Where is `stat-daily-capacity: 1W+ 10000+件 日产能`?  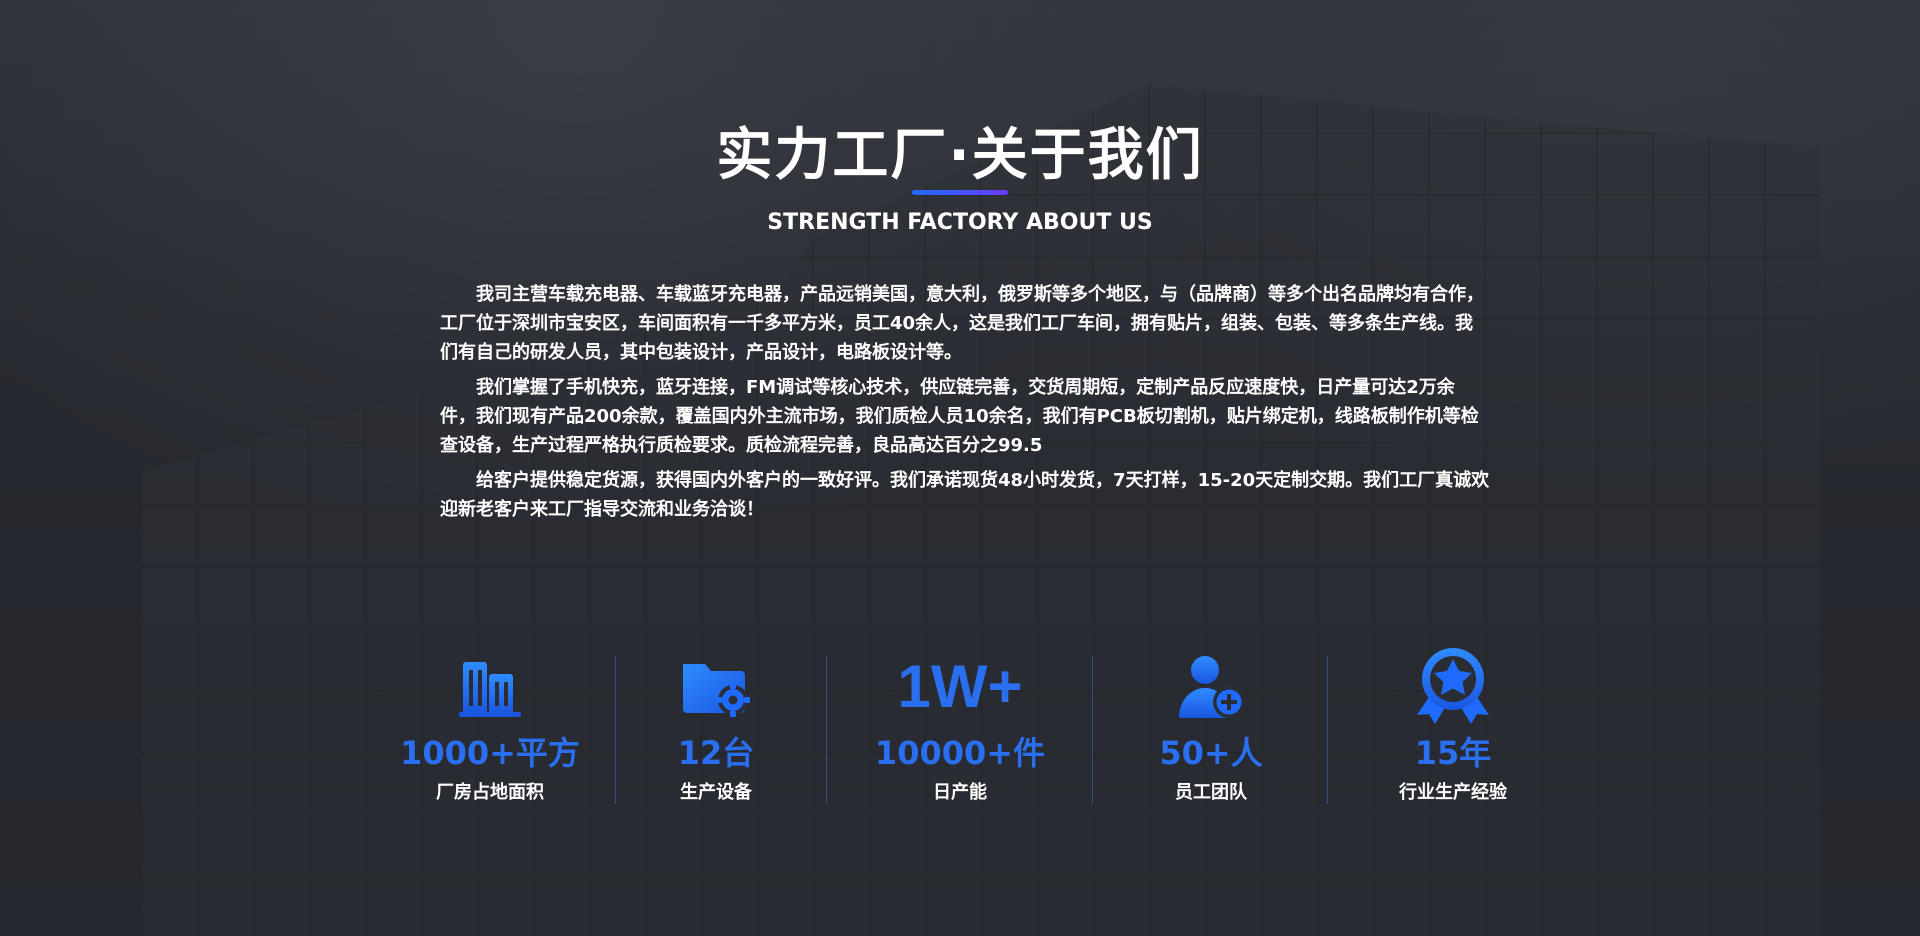 stat-daily-capacity: 1W+ 10000+件 日产能 is located at coordinates (960, 727).